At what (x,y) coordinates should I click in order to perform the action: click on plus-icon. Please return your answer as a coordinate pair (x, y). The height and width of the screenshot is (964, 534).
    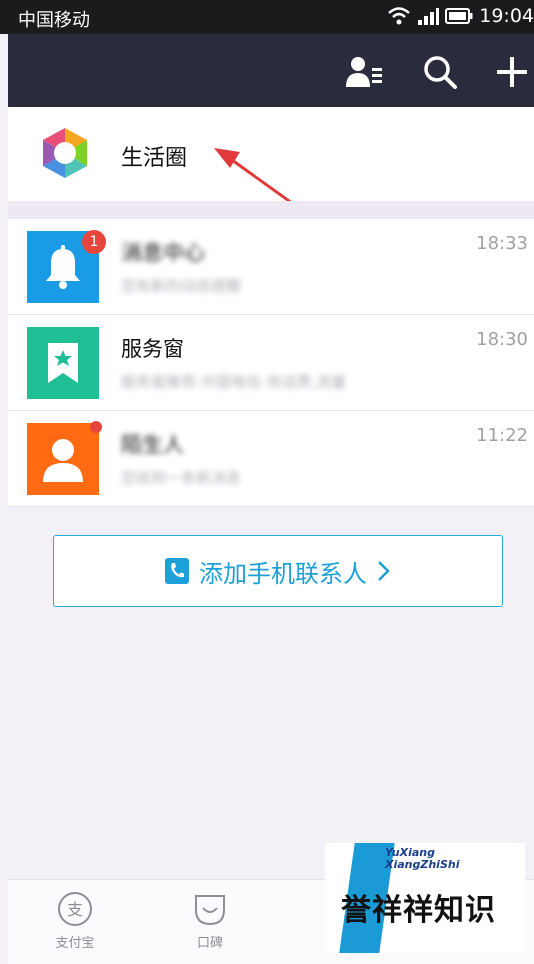
    Looking at the image, I should click on (512, 72).